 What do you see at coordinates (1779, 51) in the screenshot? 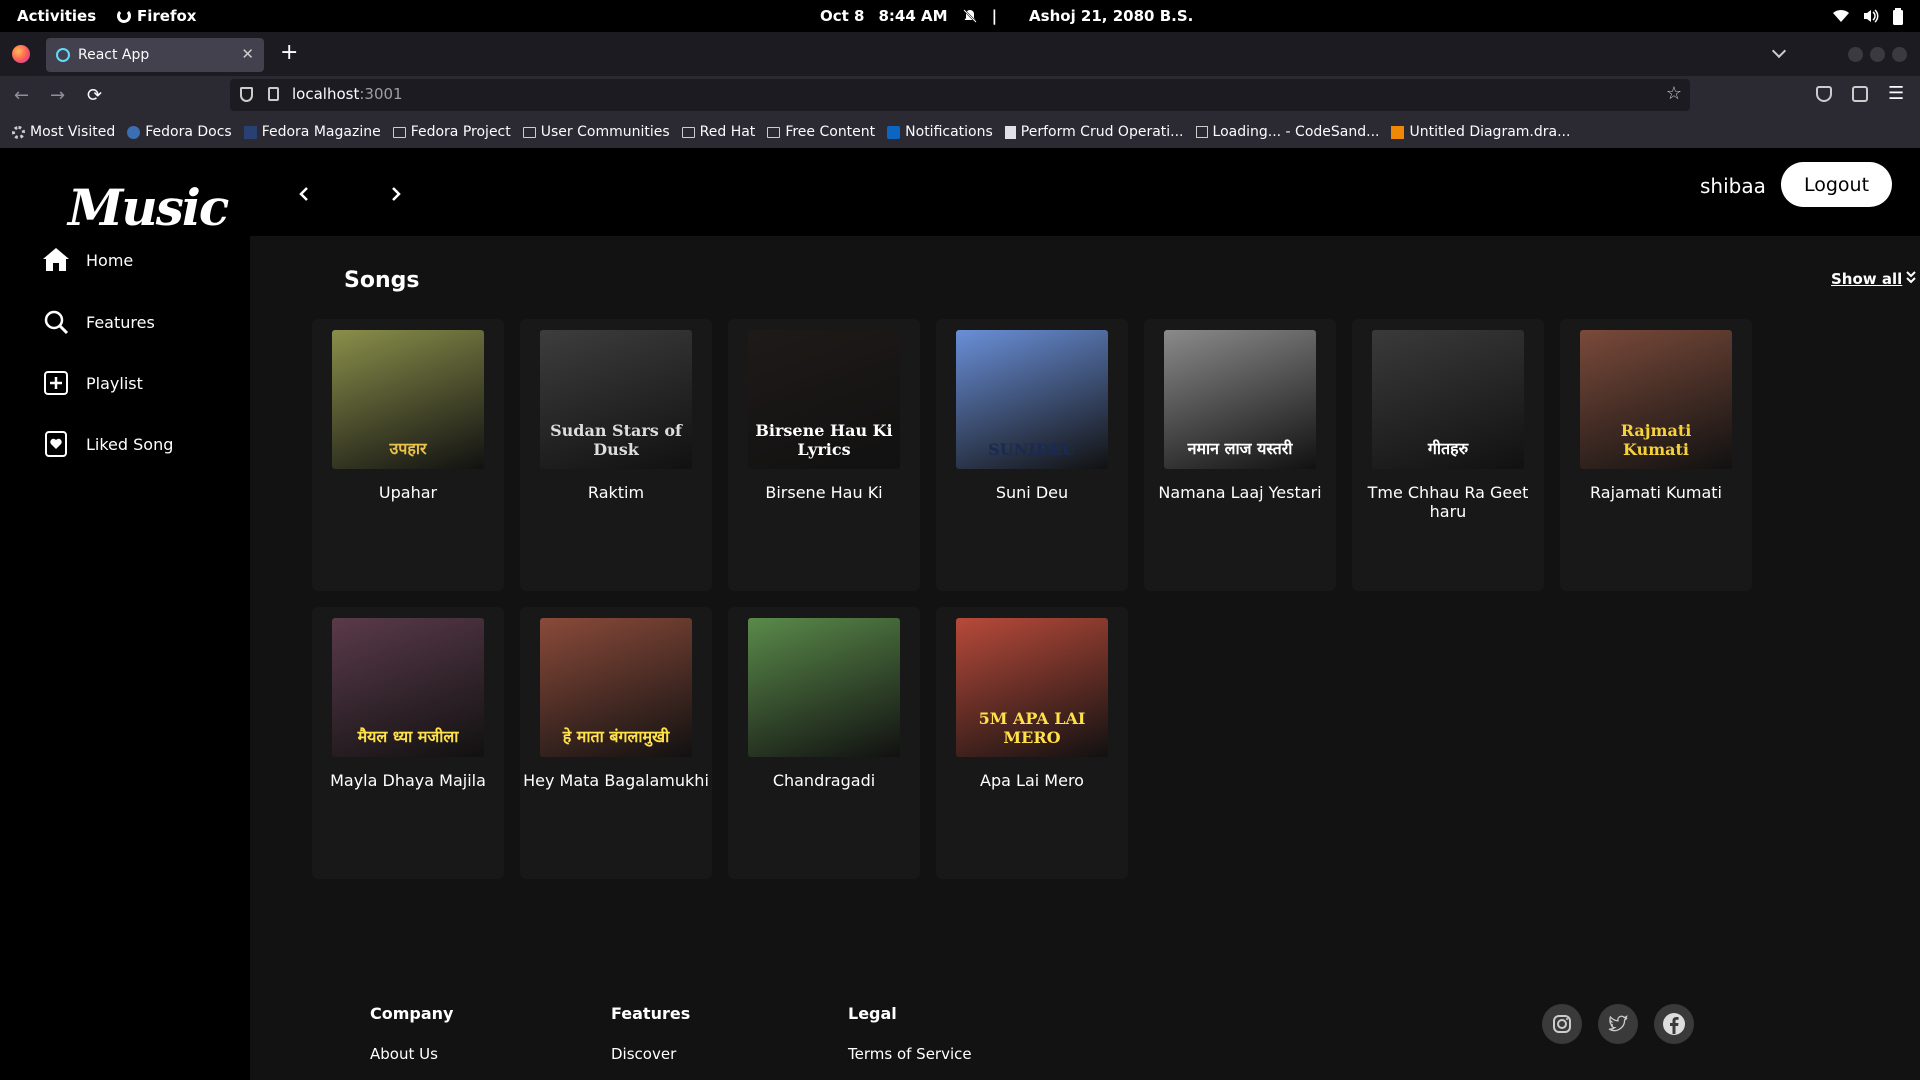
I see `list-all-tabs-icon` at bounding box center [1779, 51].